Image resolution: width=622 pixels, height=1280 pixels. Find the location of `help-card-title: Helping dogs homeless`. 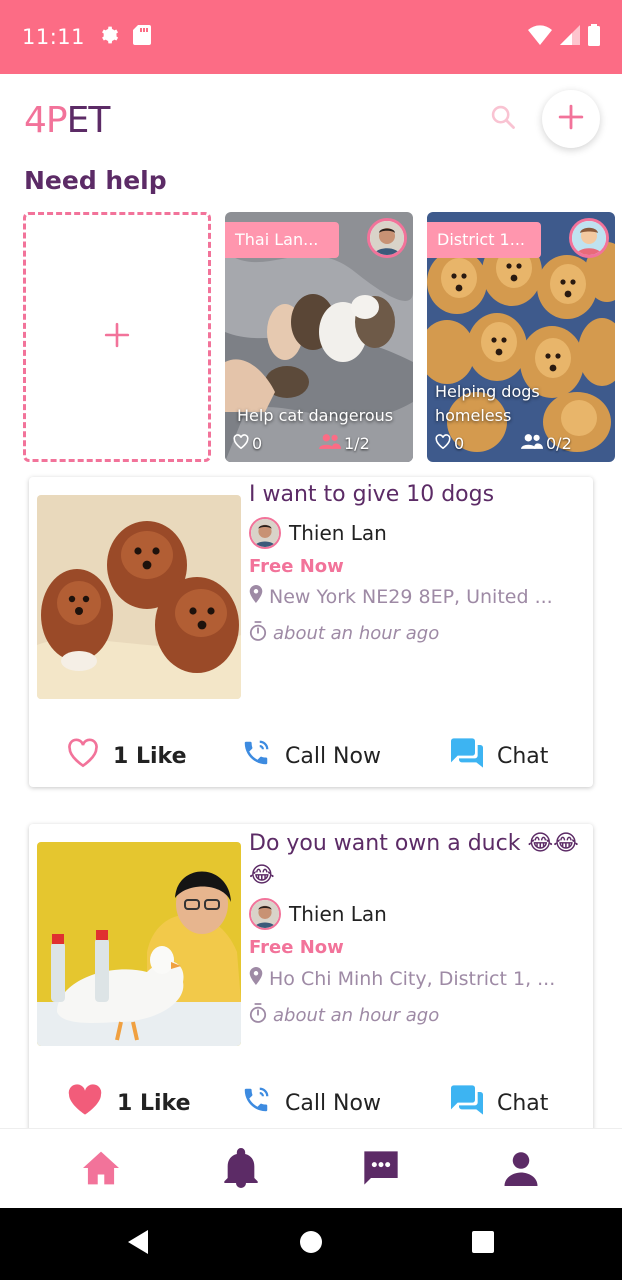

help-card-title: Helping dogs homeless is located at coordinates (487, 403).